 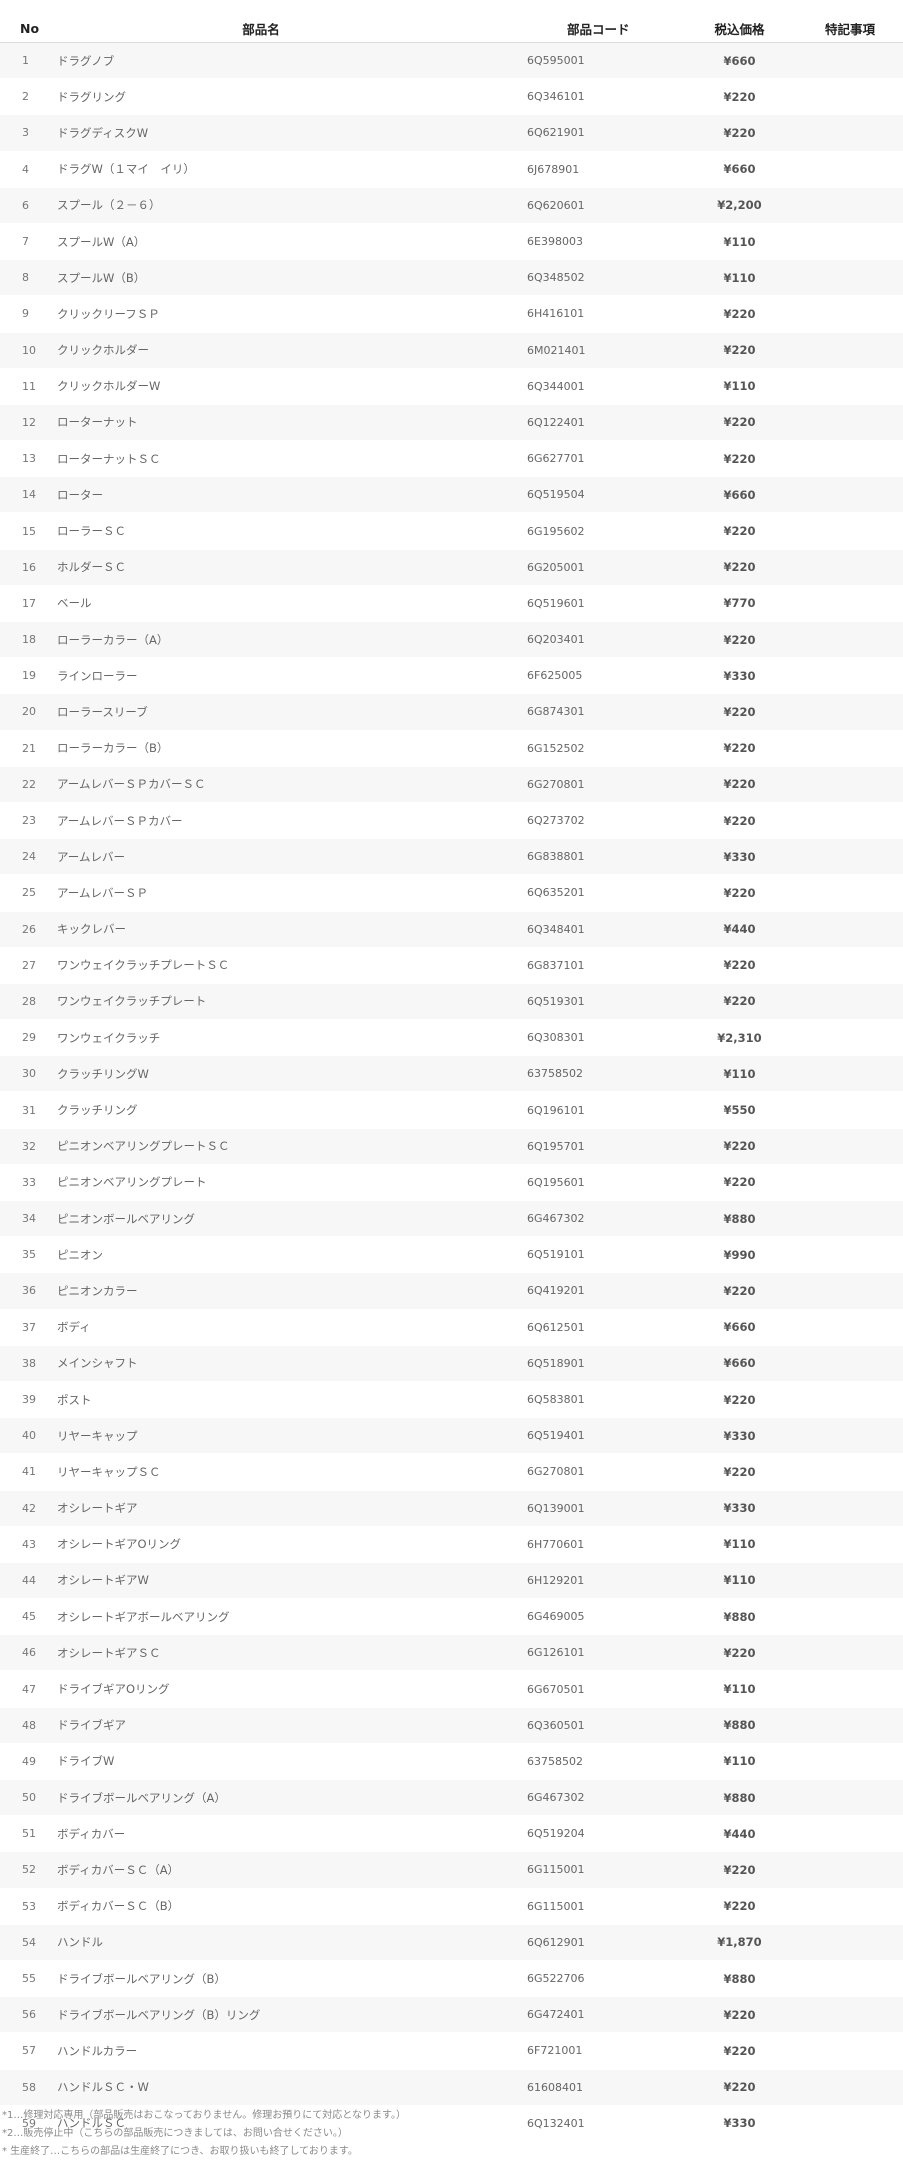 I want to click on part-number-cell: 18, so click(x=27, y=640).